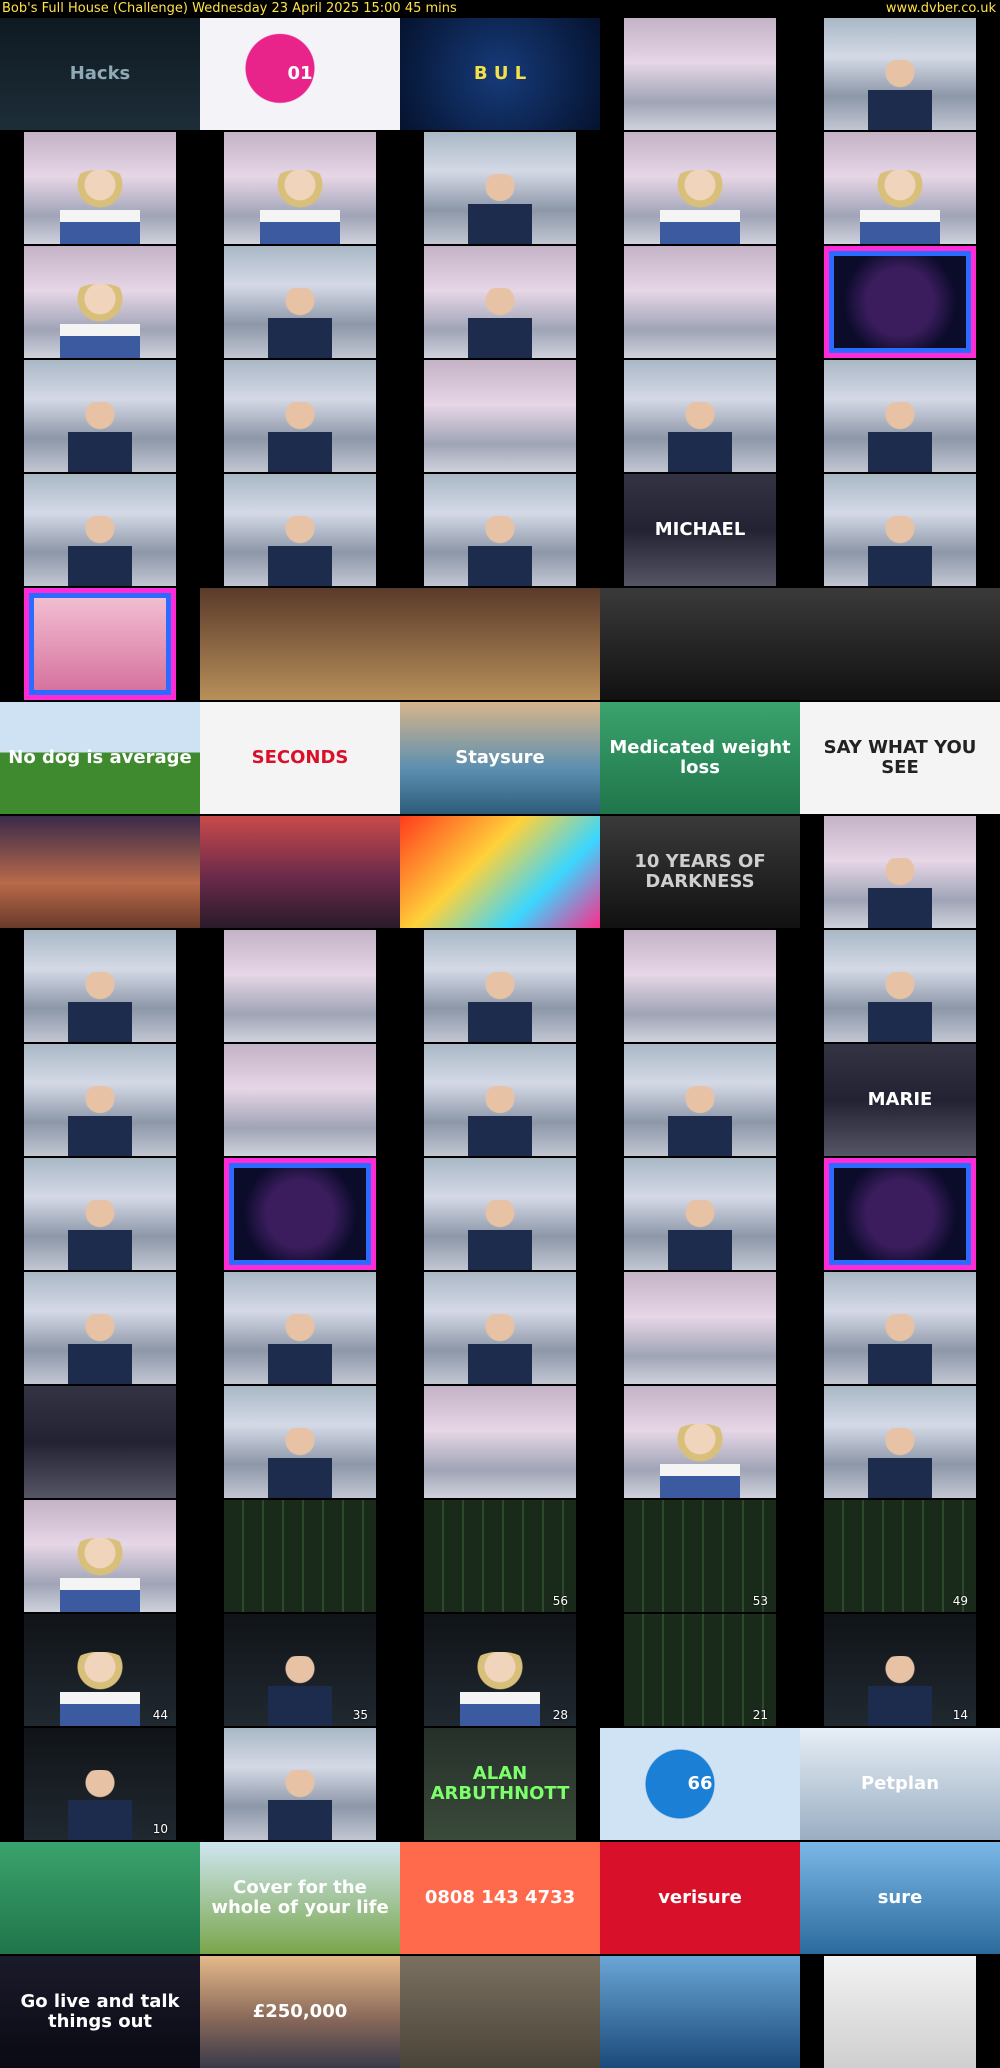 This screenshot has height=2068, width=1000. I want to click on thumbnail-row, so click(500, 986).